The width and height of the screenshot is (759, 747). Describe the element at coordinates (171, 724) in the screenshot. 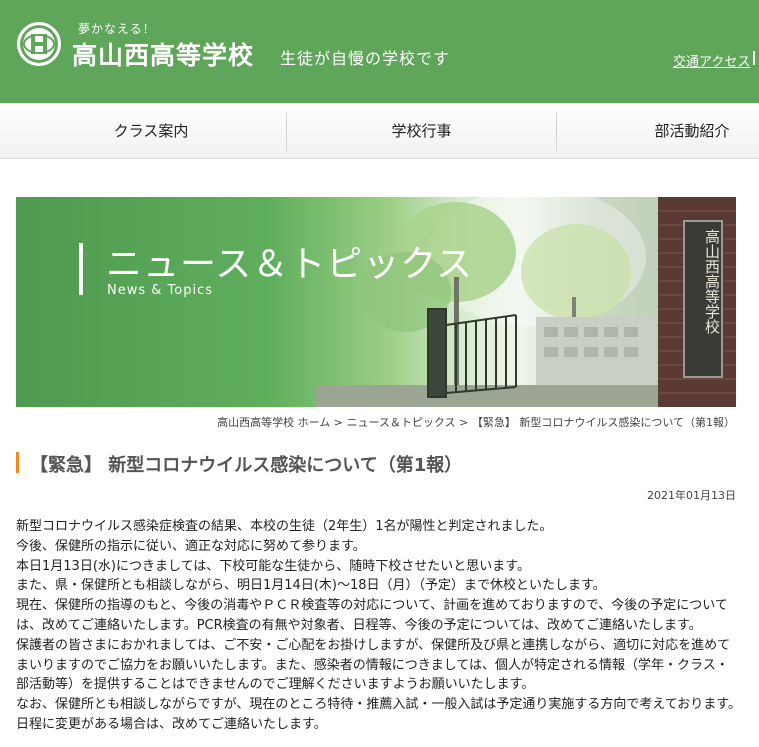

I see `article-paragraph: 日程に変更がある場合は、改めてご連絡いたします。` at that location.